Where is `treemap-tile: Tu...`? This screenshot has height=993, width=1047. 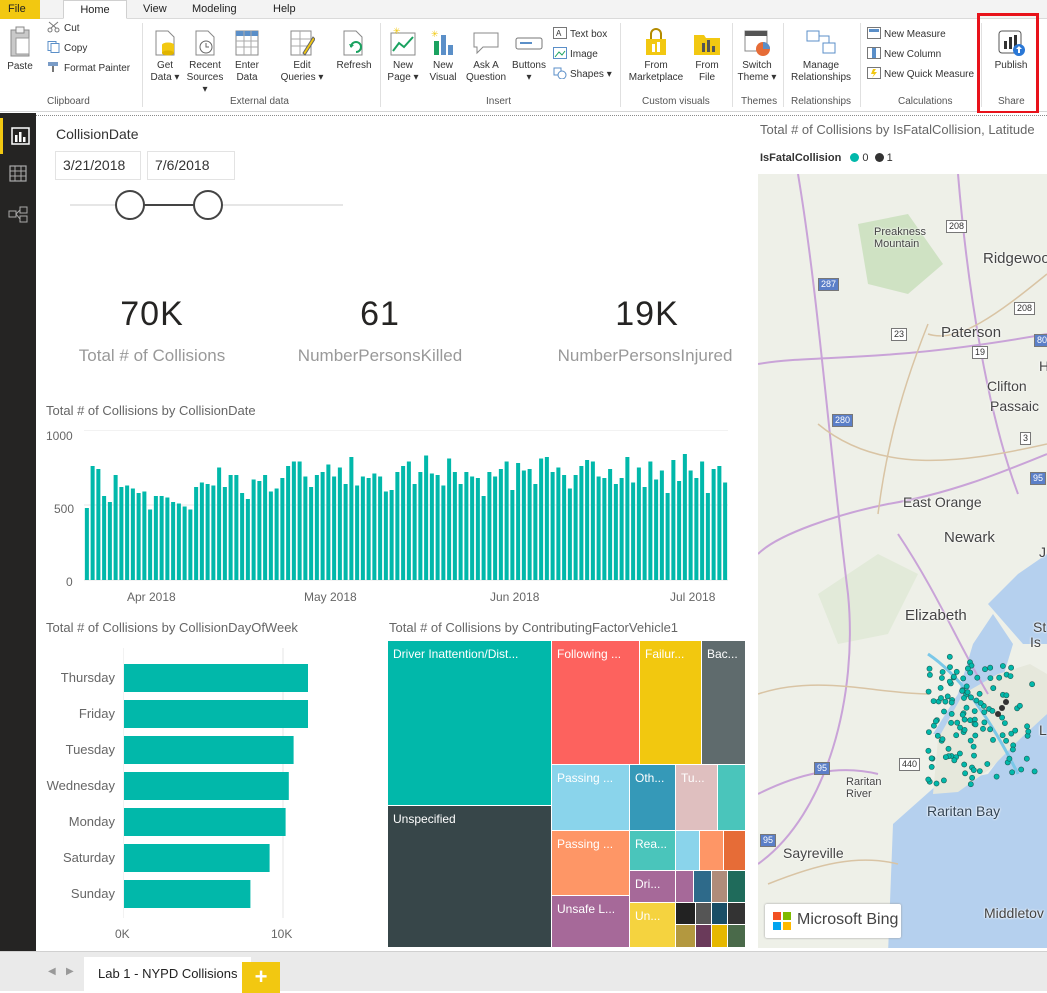 treemap-tile: Tu... is located at coordinates (697, 798).